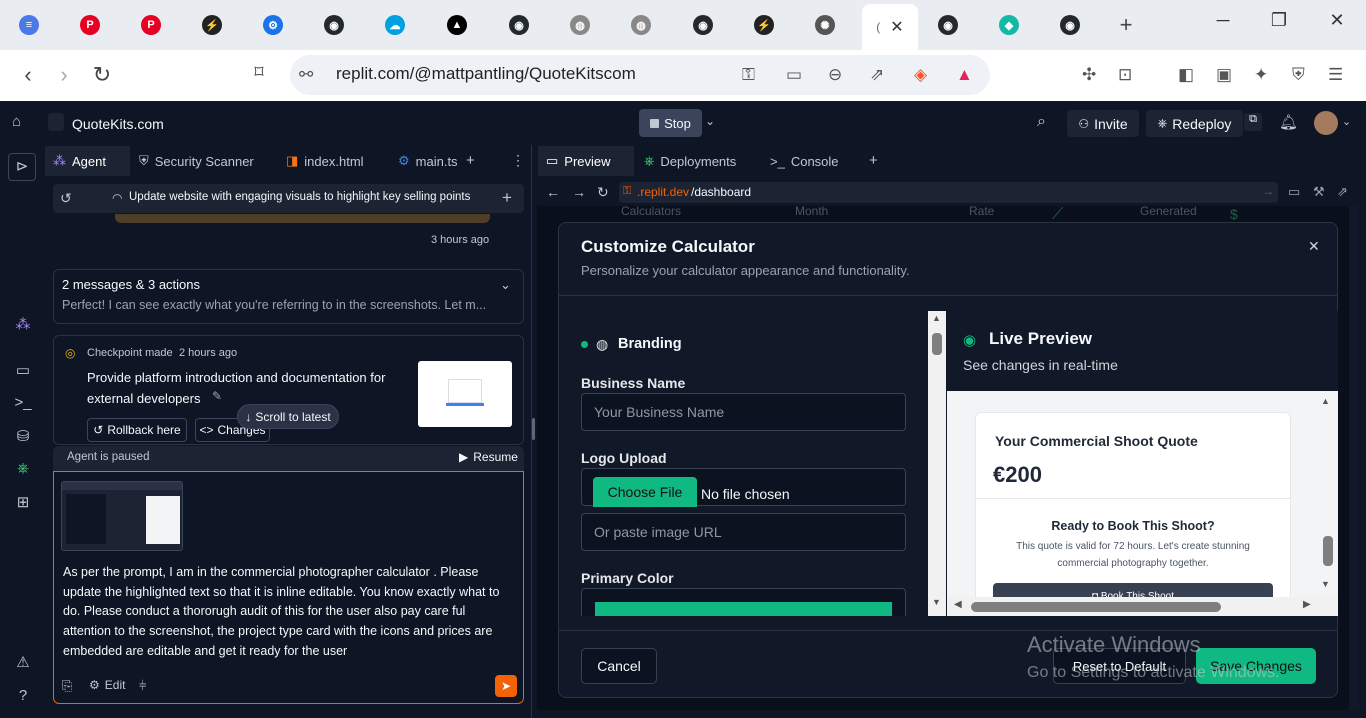 The height and width of the screenshot is (718, 1366). Describe the element at coordinates (28, 75) in the screenshot. I see `back-icon: ‹` at that location.